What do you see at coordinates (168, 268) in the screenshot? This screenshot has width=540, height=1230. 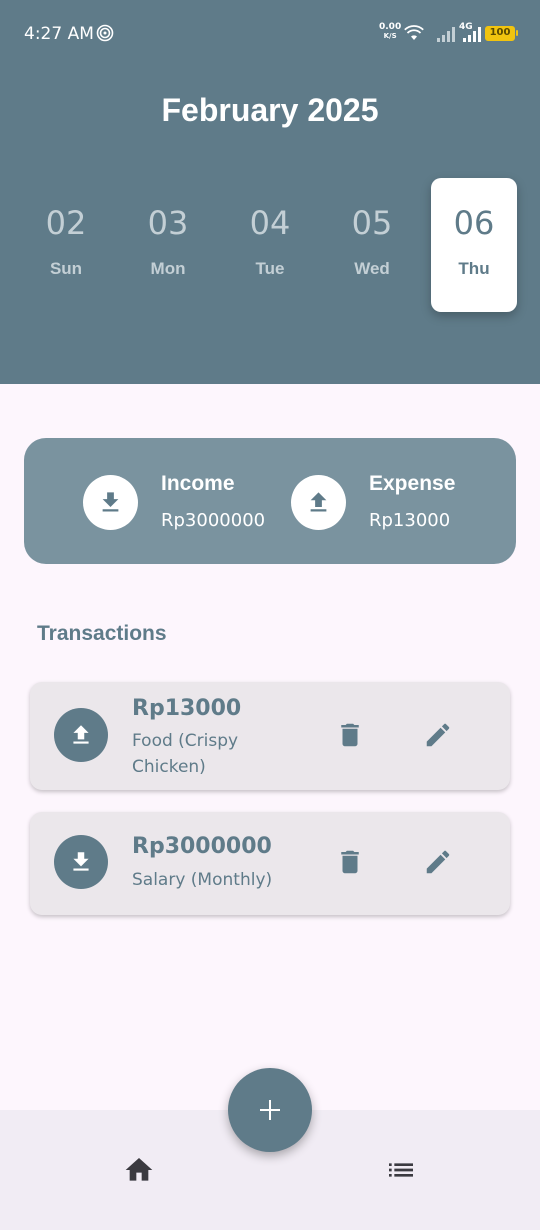 I see `day-name: Mon` at bounding box center [168, 268].